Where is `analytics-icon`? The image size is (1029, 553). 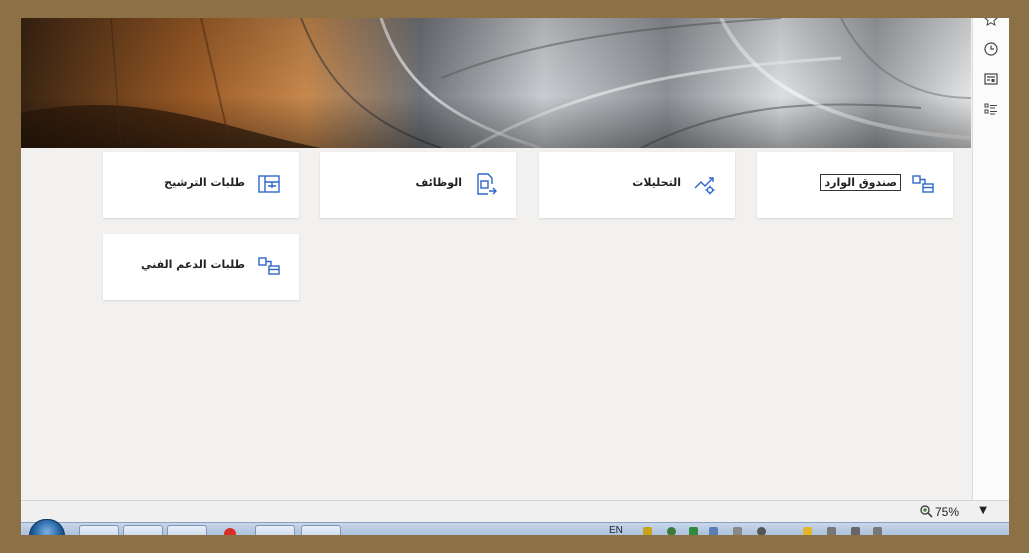 analytics-icon is located at coordinates (704, 186).